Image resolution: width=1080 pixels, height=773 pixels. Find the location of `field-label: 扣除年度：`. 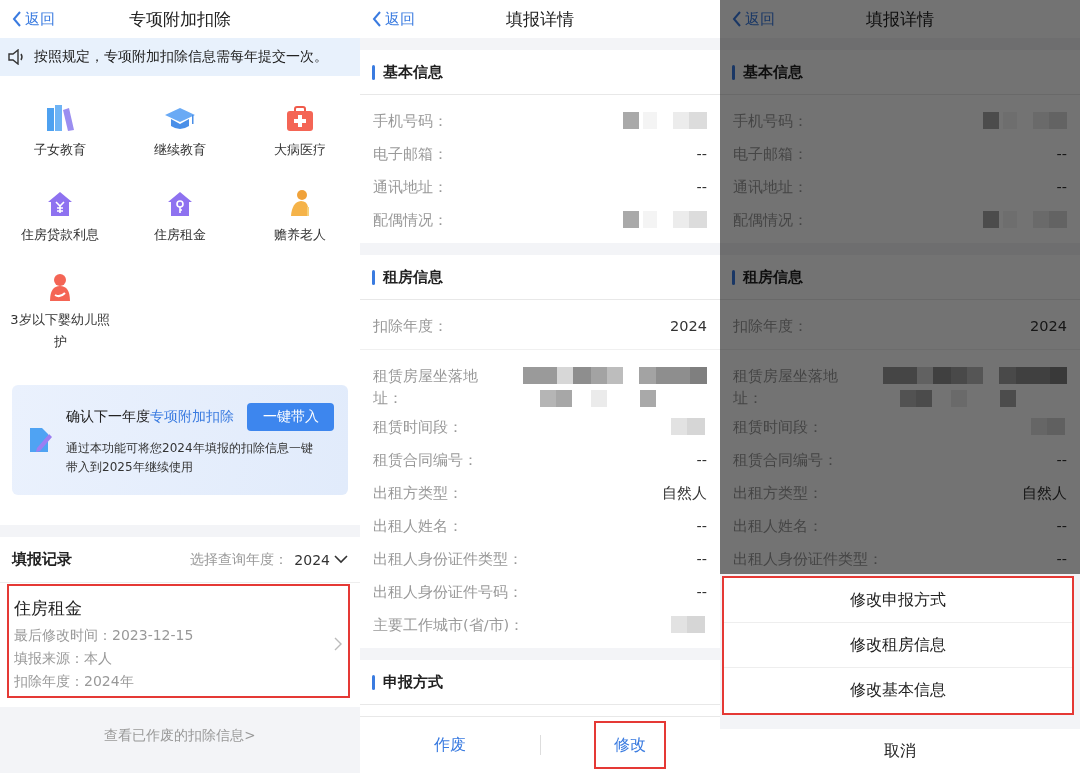

field-label: 扣除年度： is located at coordinates (410, 326).